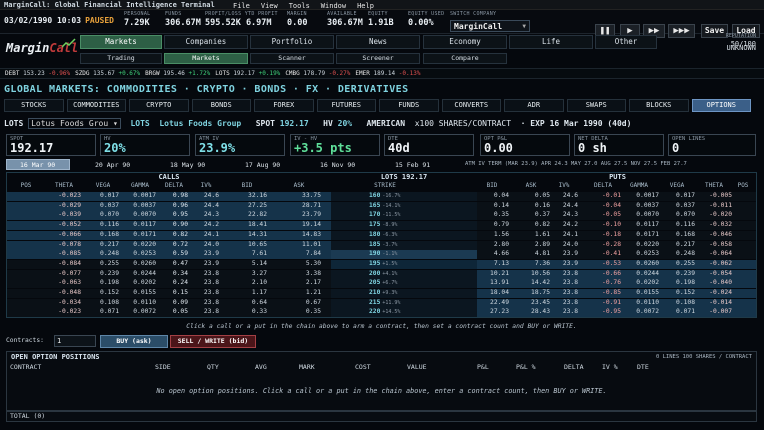 This screenshot has height=430, width=764. Describe the element at coordinates (678, 292) in the screenshot. I see `put-vega: 0.152` at that location.